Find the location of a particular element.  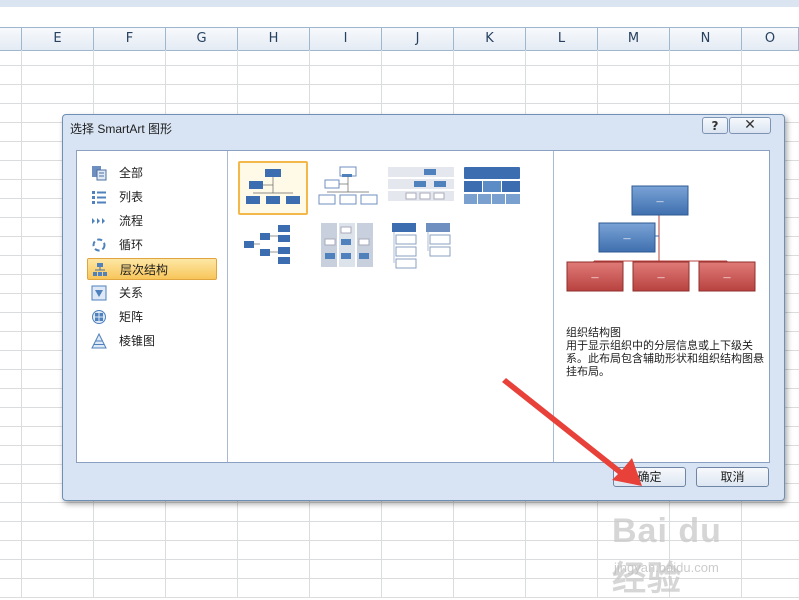

grid-column is located at coordinates (11, 324).